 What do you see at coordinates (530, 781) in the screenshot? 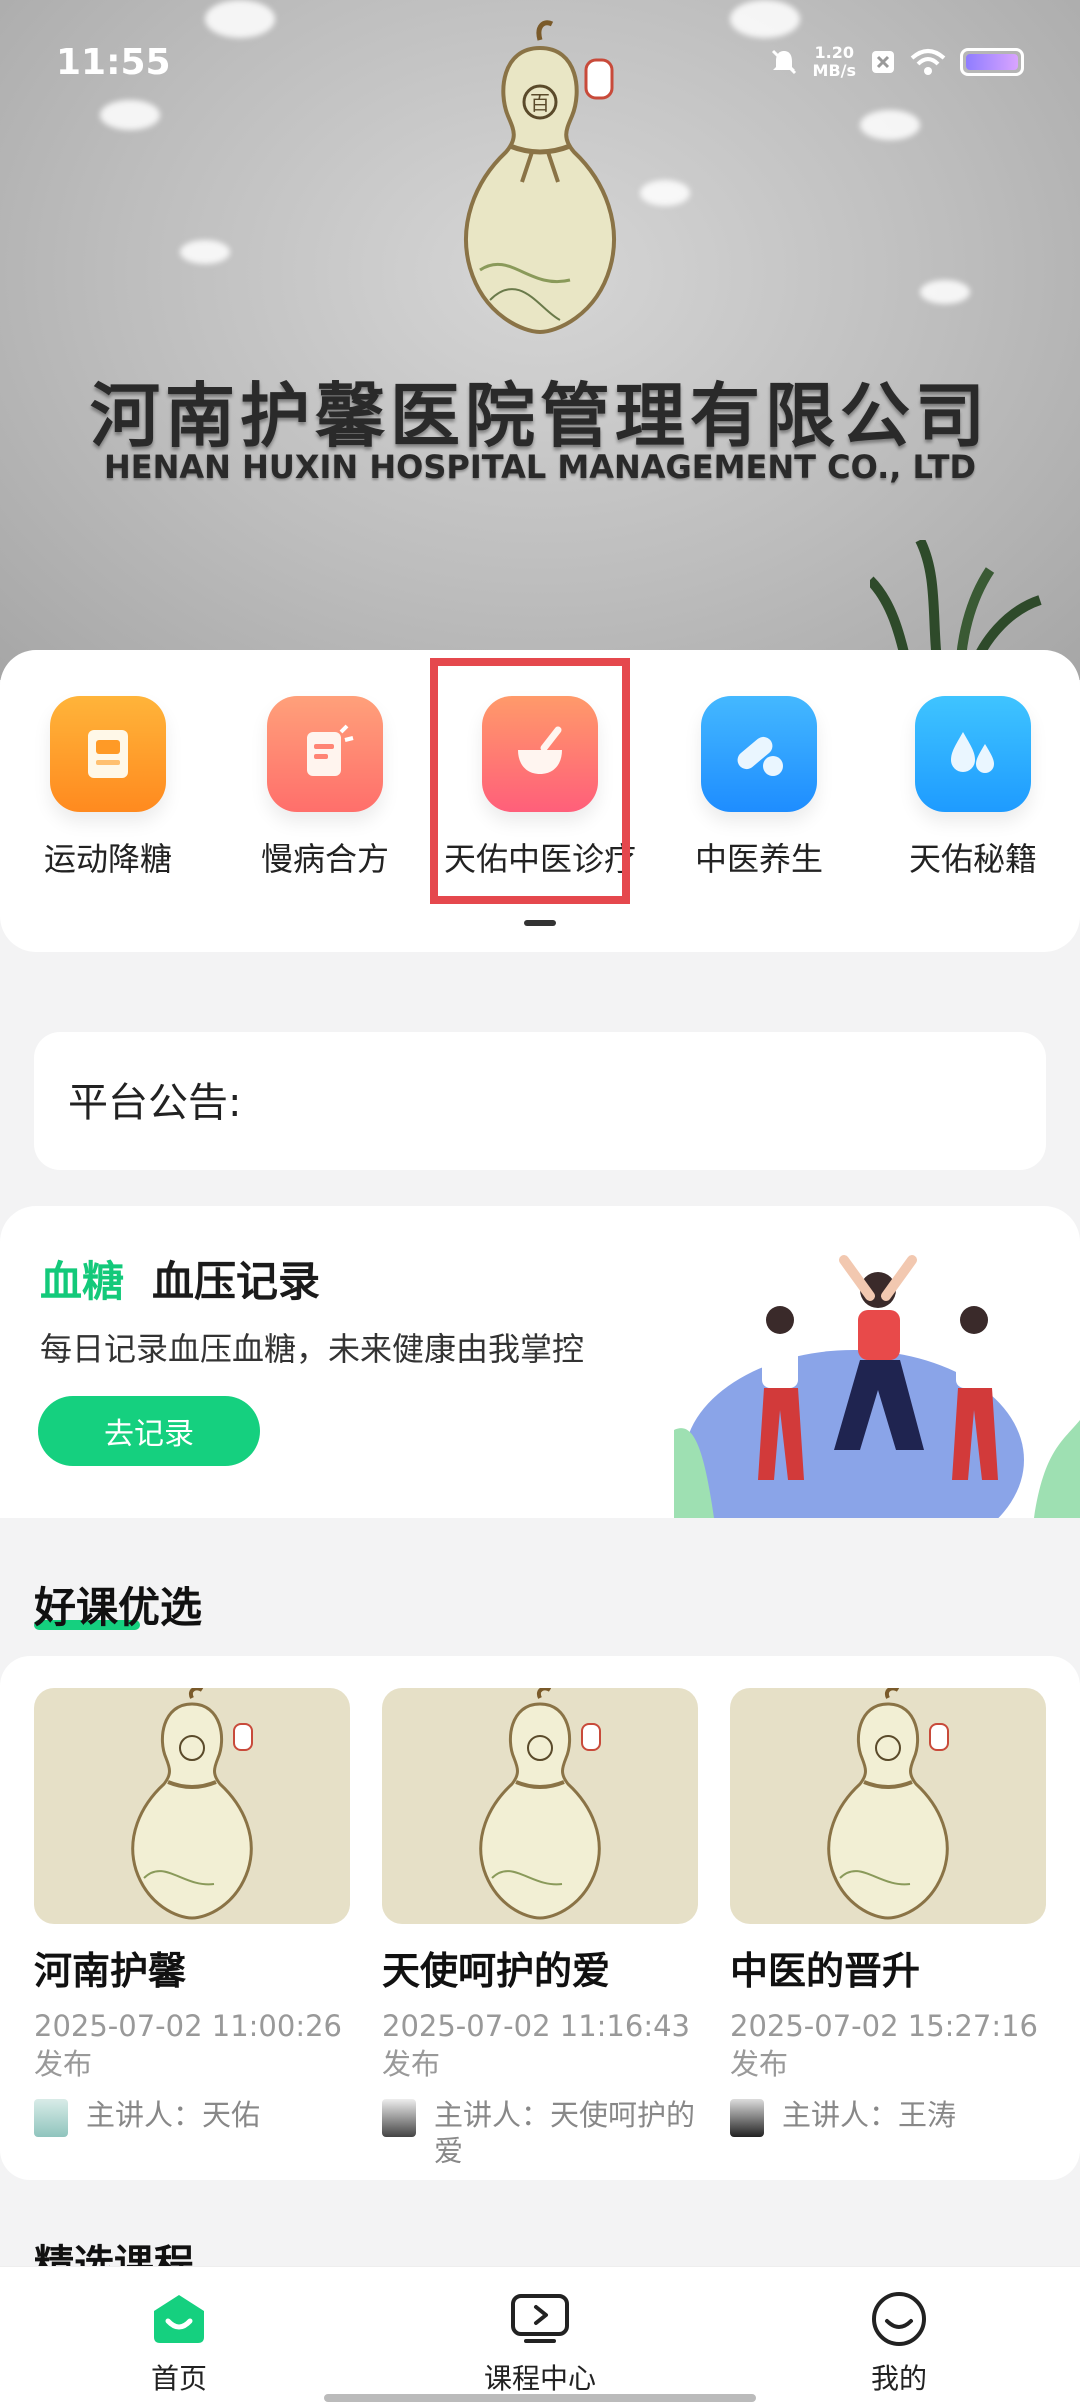
I see `highlight-box` at bounding box center [530, 781].